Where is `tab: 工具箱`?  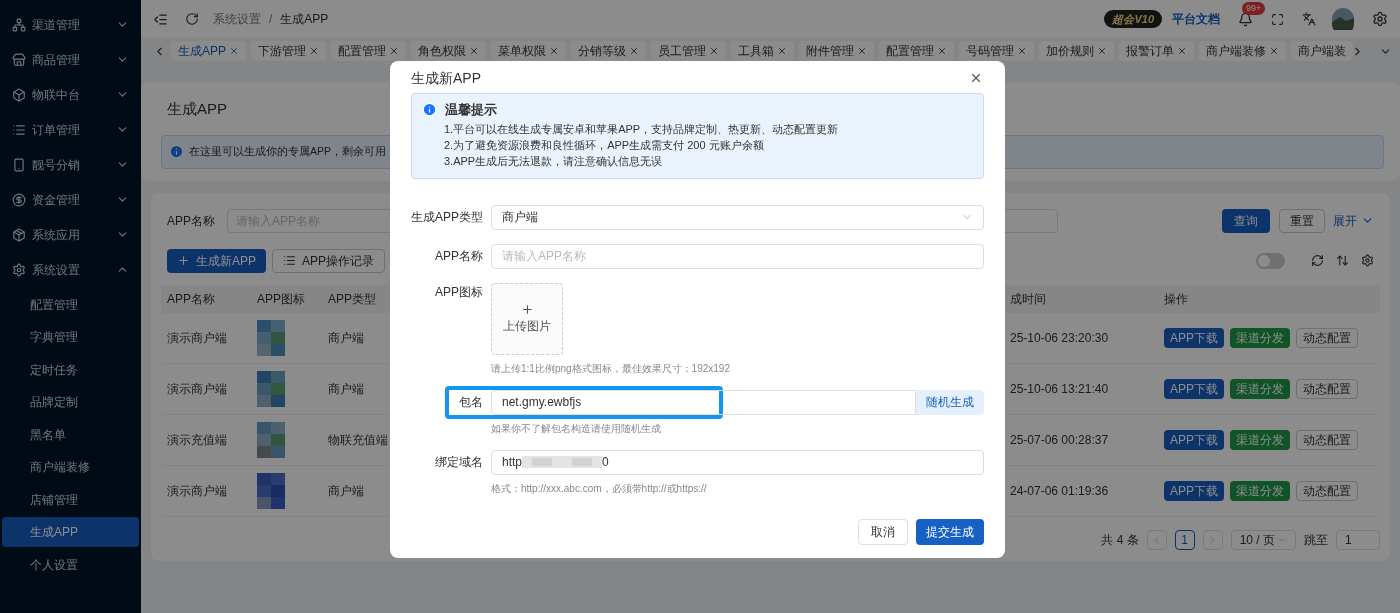 tab: 工具箱 is located at coordinates (762, 51).